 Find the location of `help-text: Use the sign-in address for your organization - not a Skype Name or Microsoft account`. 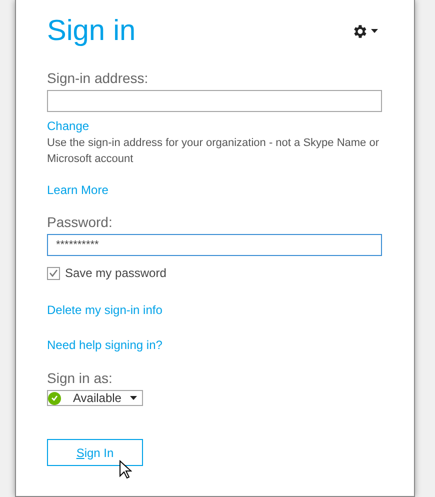

help-text: Use the sign-in address for your organization - not a Skype Name or Microsoft account is located at coordinates (213, 151).